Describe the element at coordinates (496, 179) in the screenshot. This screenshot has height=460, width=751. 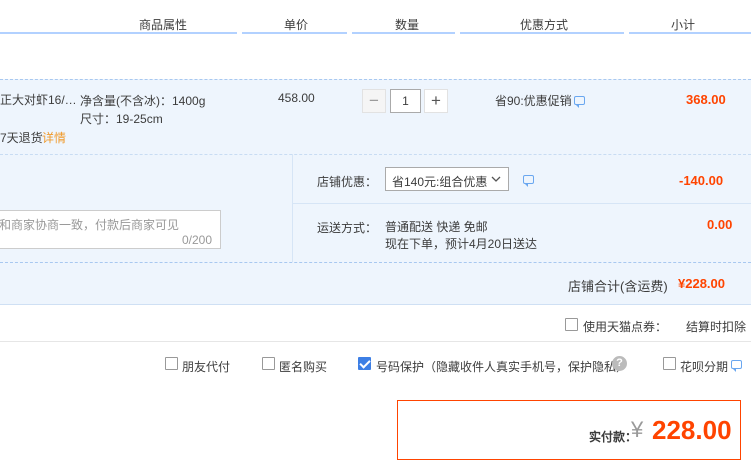
I see `chevron-down-icon` at that location.